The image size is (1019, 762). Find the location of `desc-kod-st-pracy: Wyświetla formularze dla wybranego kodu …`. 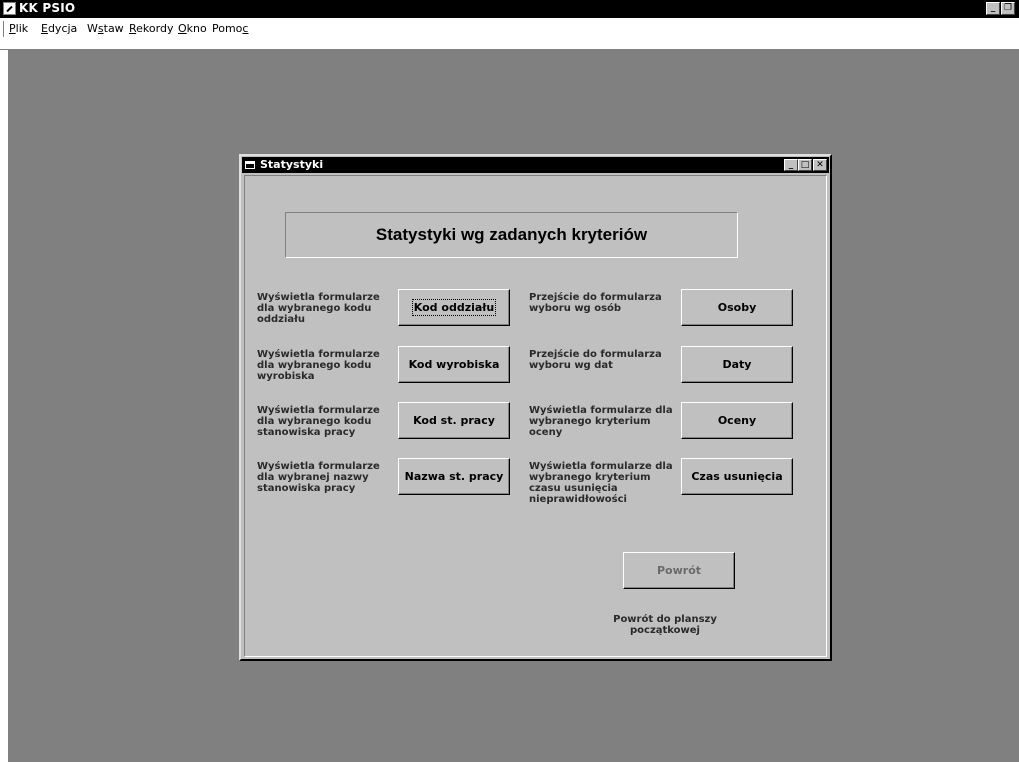

desc-kod-st-pracy: Wyświetla formularze dla wybranego kodu … is located at coordinates (318, 421).